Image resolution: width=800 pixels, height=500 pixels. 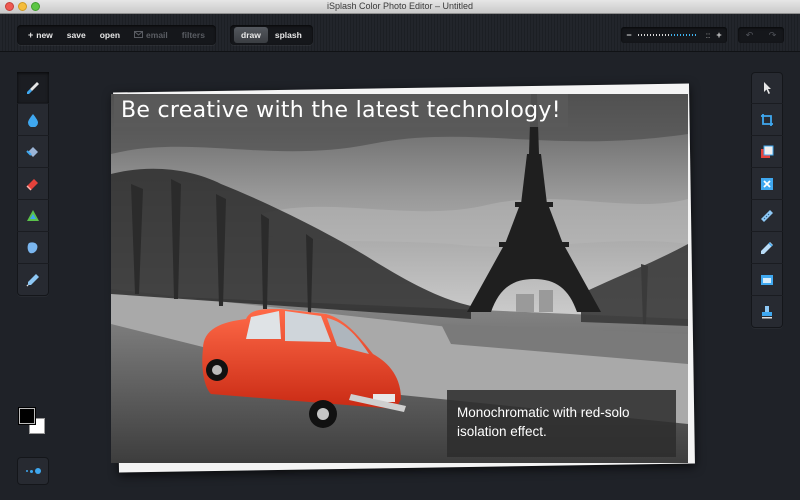 I want to click on plus-icon: +, so click(x=31, y=35).